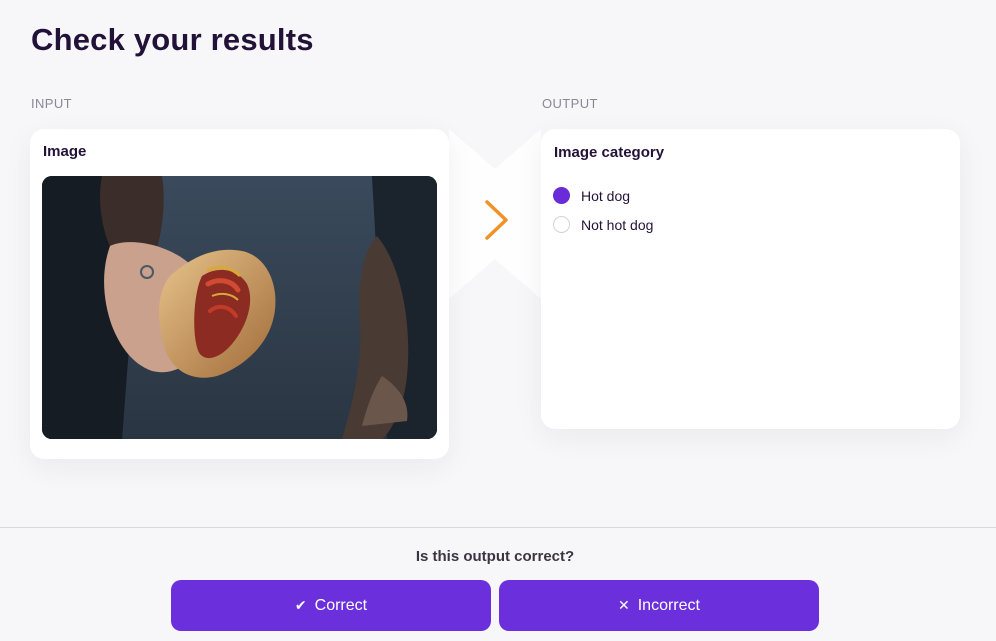  I want to click on incorrect-button: ✕ Incorrect, so click(659, 605).